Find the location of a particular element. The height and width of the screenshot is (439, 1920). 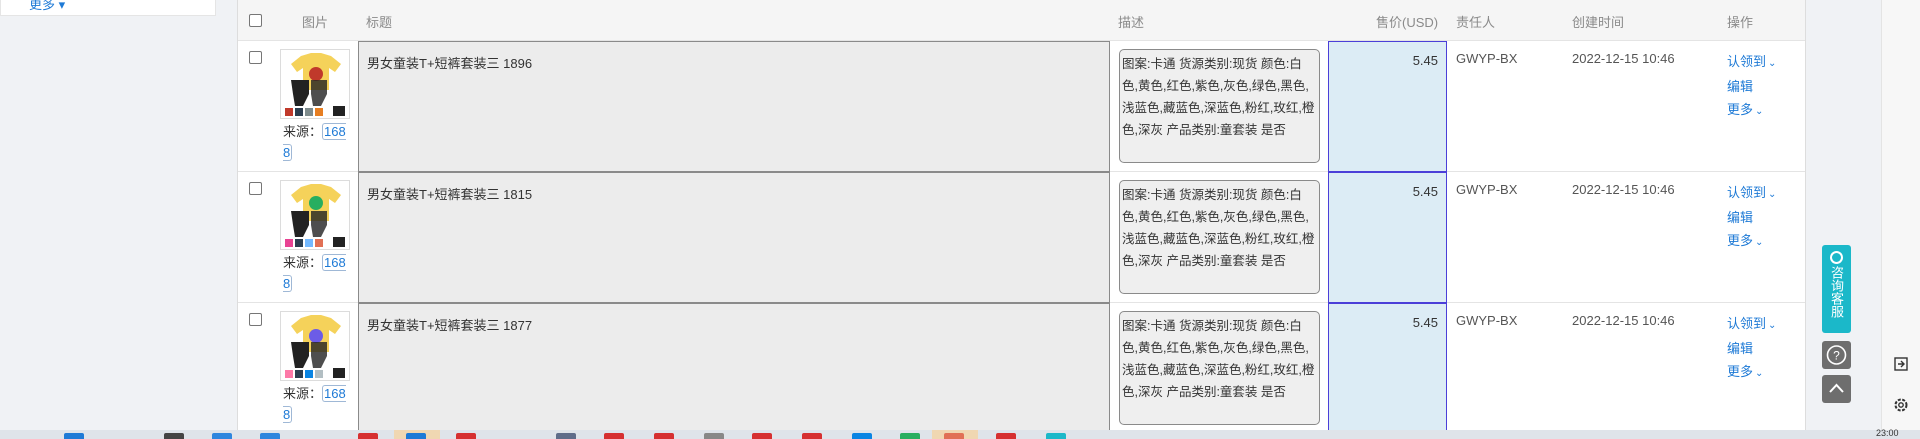

header-price: 售价(USD) is located at coordinates (1407, 21).